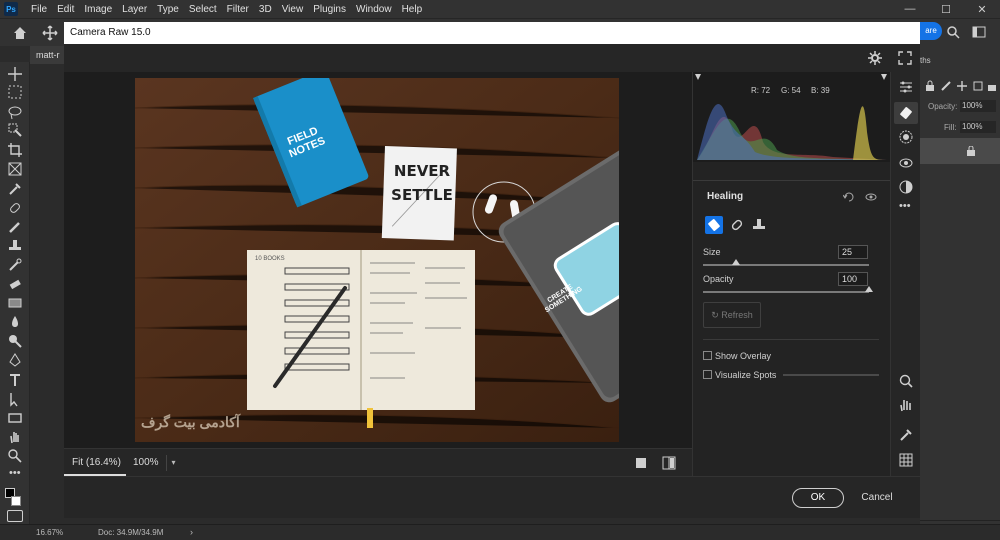  What do you see at coordinates (15, 112) in the screenshot?
I see `lasso-icon` at bounding box center [15, 112].